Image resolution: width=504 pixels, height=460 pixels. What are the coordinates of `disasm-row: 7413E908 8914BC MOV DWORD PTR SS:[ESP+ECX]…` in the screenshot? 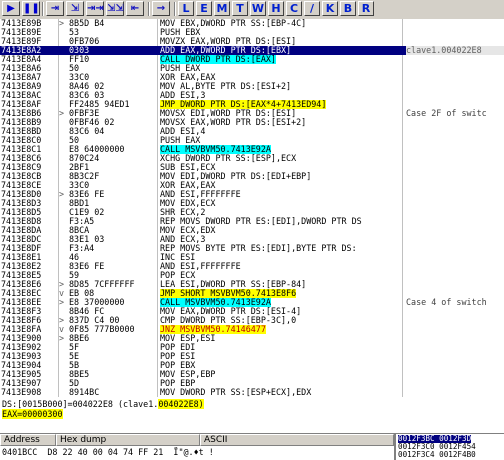 It's located at (252, 392).